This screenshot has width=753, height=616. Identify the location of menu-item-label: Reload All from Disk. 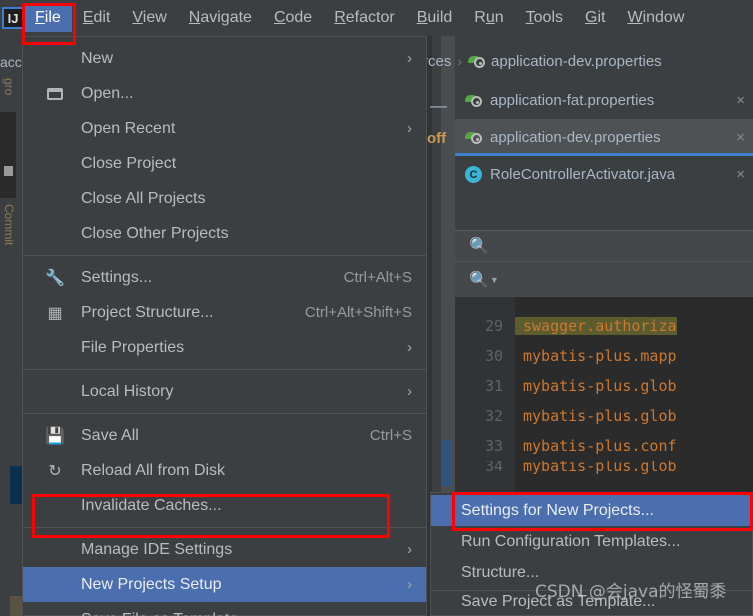
(153, 470).